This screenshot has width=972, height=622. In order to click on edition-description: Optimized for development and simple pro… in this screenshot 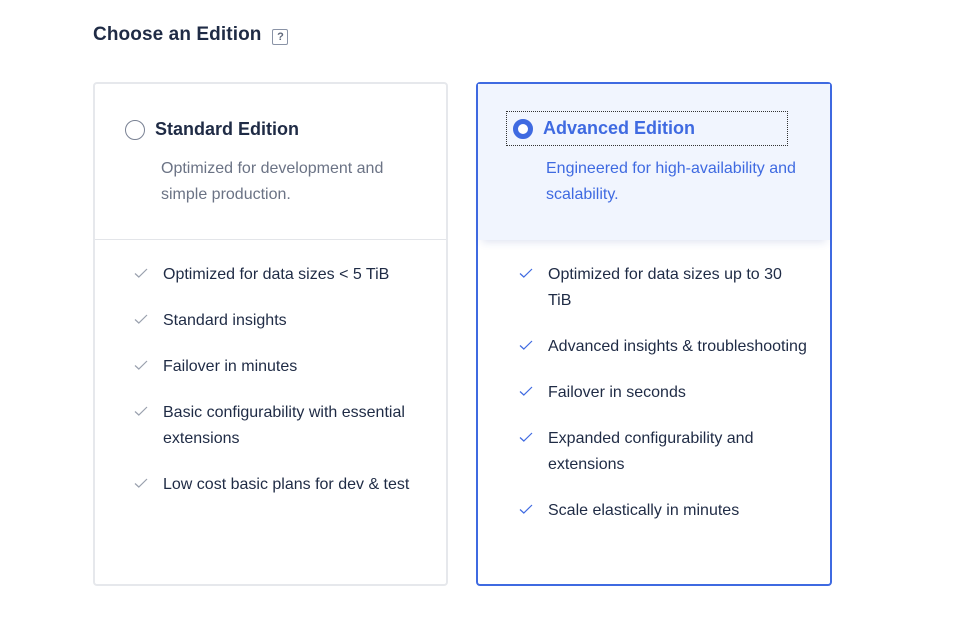, I will do `click(272, 181)`.